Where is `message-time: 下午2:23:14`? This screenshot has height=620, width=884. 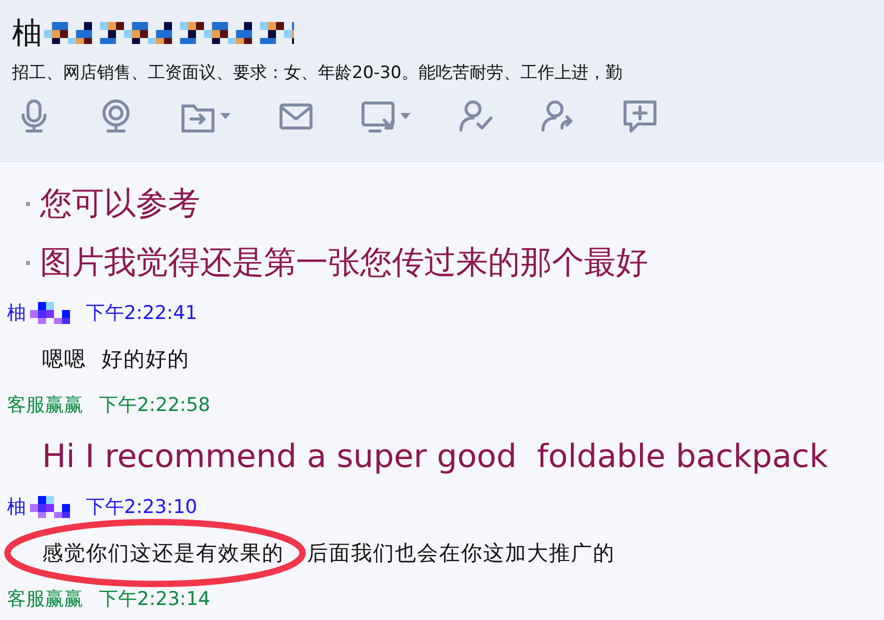
message-time: 下午2:23:14 is located at coordinates (154, 599).